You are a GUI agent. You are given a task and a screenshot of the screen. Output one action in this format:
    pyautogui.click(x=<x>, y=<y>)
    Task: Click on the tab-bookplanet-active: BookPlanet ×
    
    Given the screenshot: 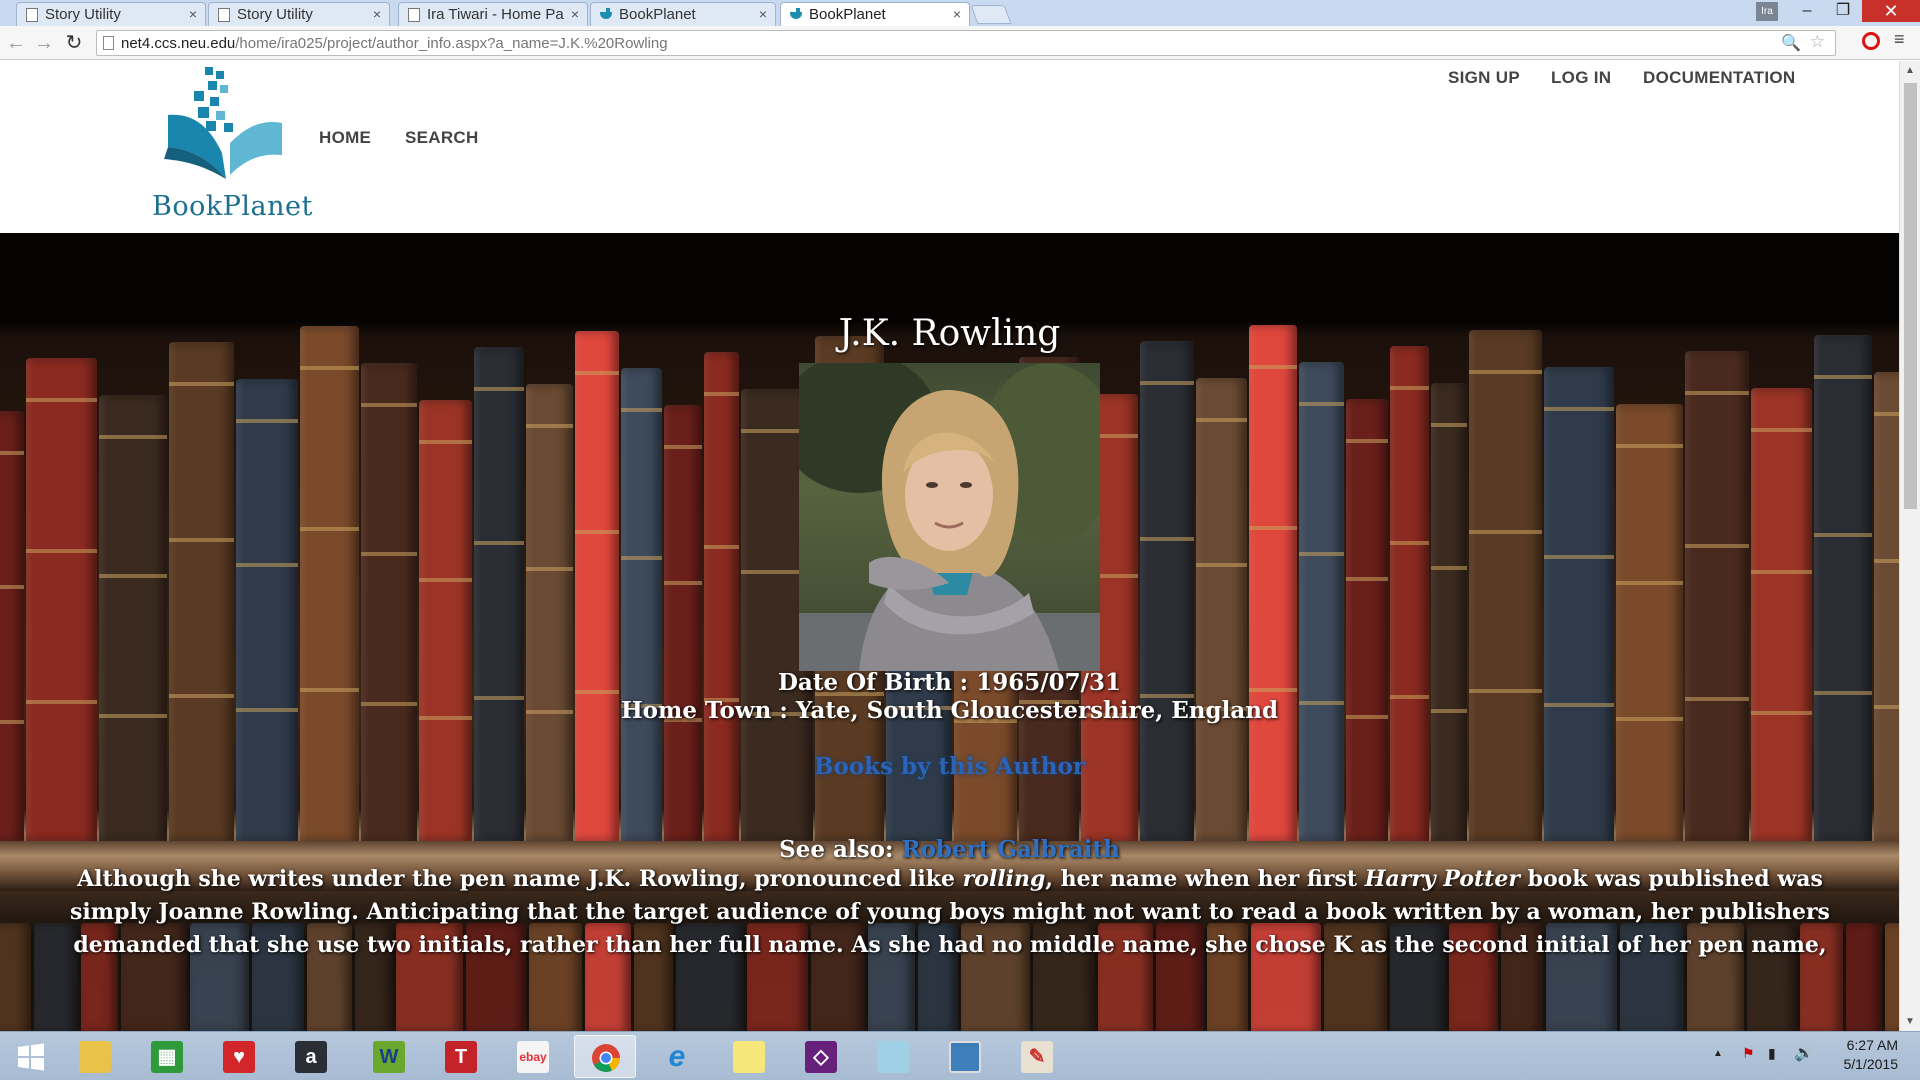 What is the action you would take?
    pyautogui.click(x=875, y=14)
    